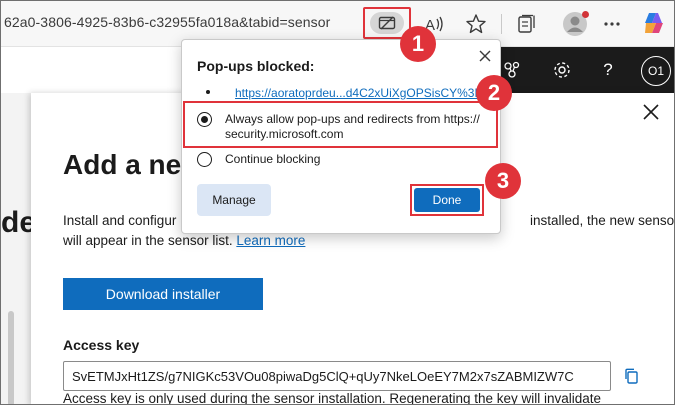 This screenshot has height=405, width=675. I want to click on favorite-star-icon, so click(476, 24).